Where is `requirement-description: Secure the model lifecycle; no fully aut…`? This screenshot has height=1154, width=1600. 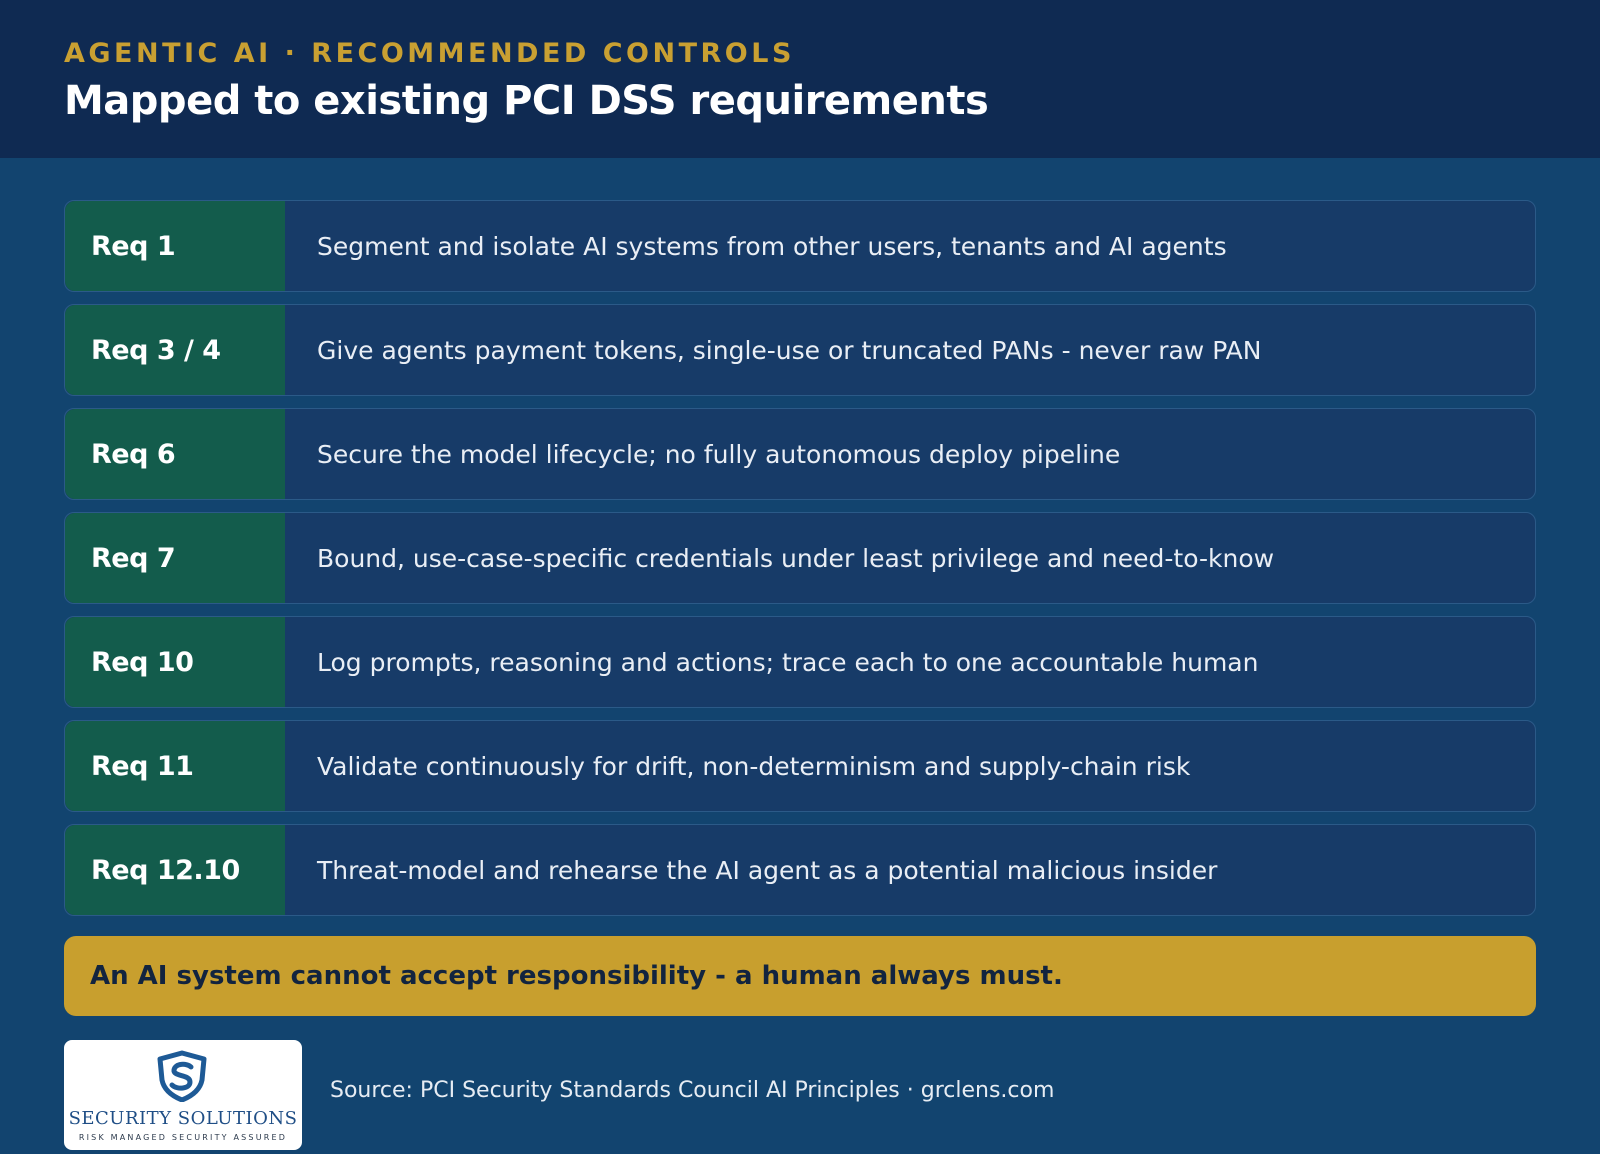 requirement-description: Secure the model lifecycle; no fully aut… is located at coordinates (719, 454).